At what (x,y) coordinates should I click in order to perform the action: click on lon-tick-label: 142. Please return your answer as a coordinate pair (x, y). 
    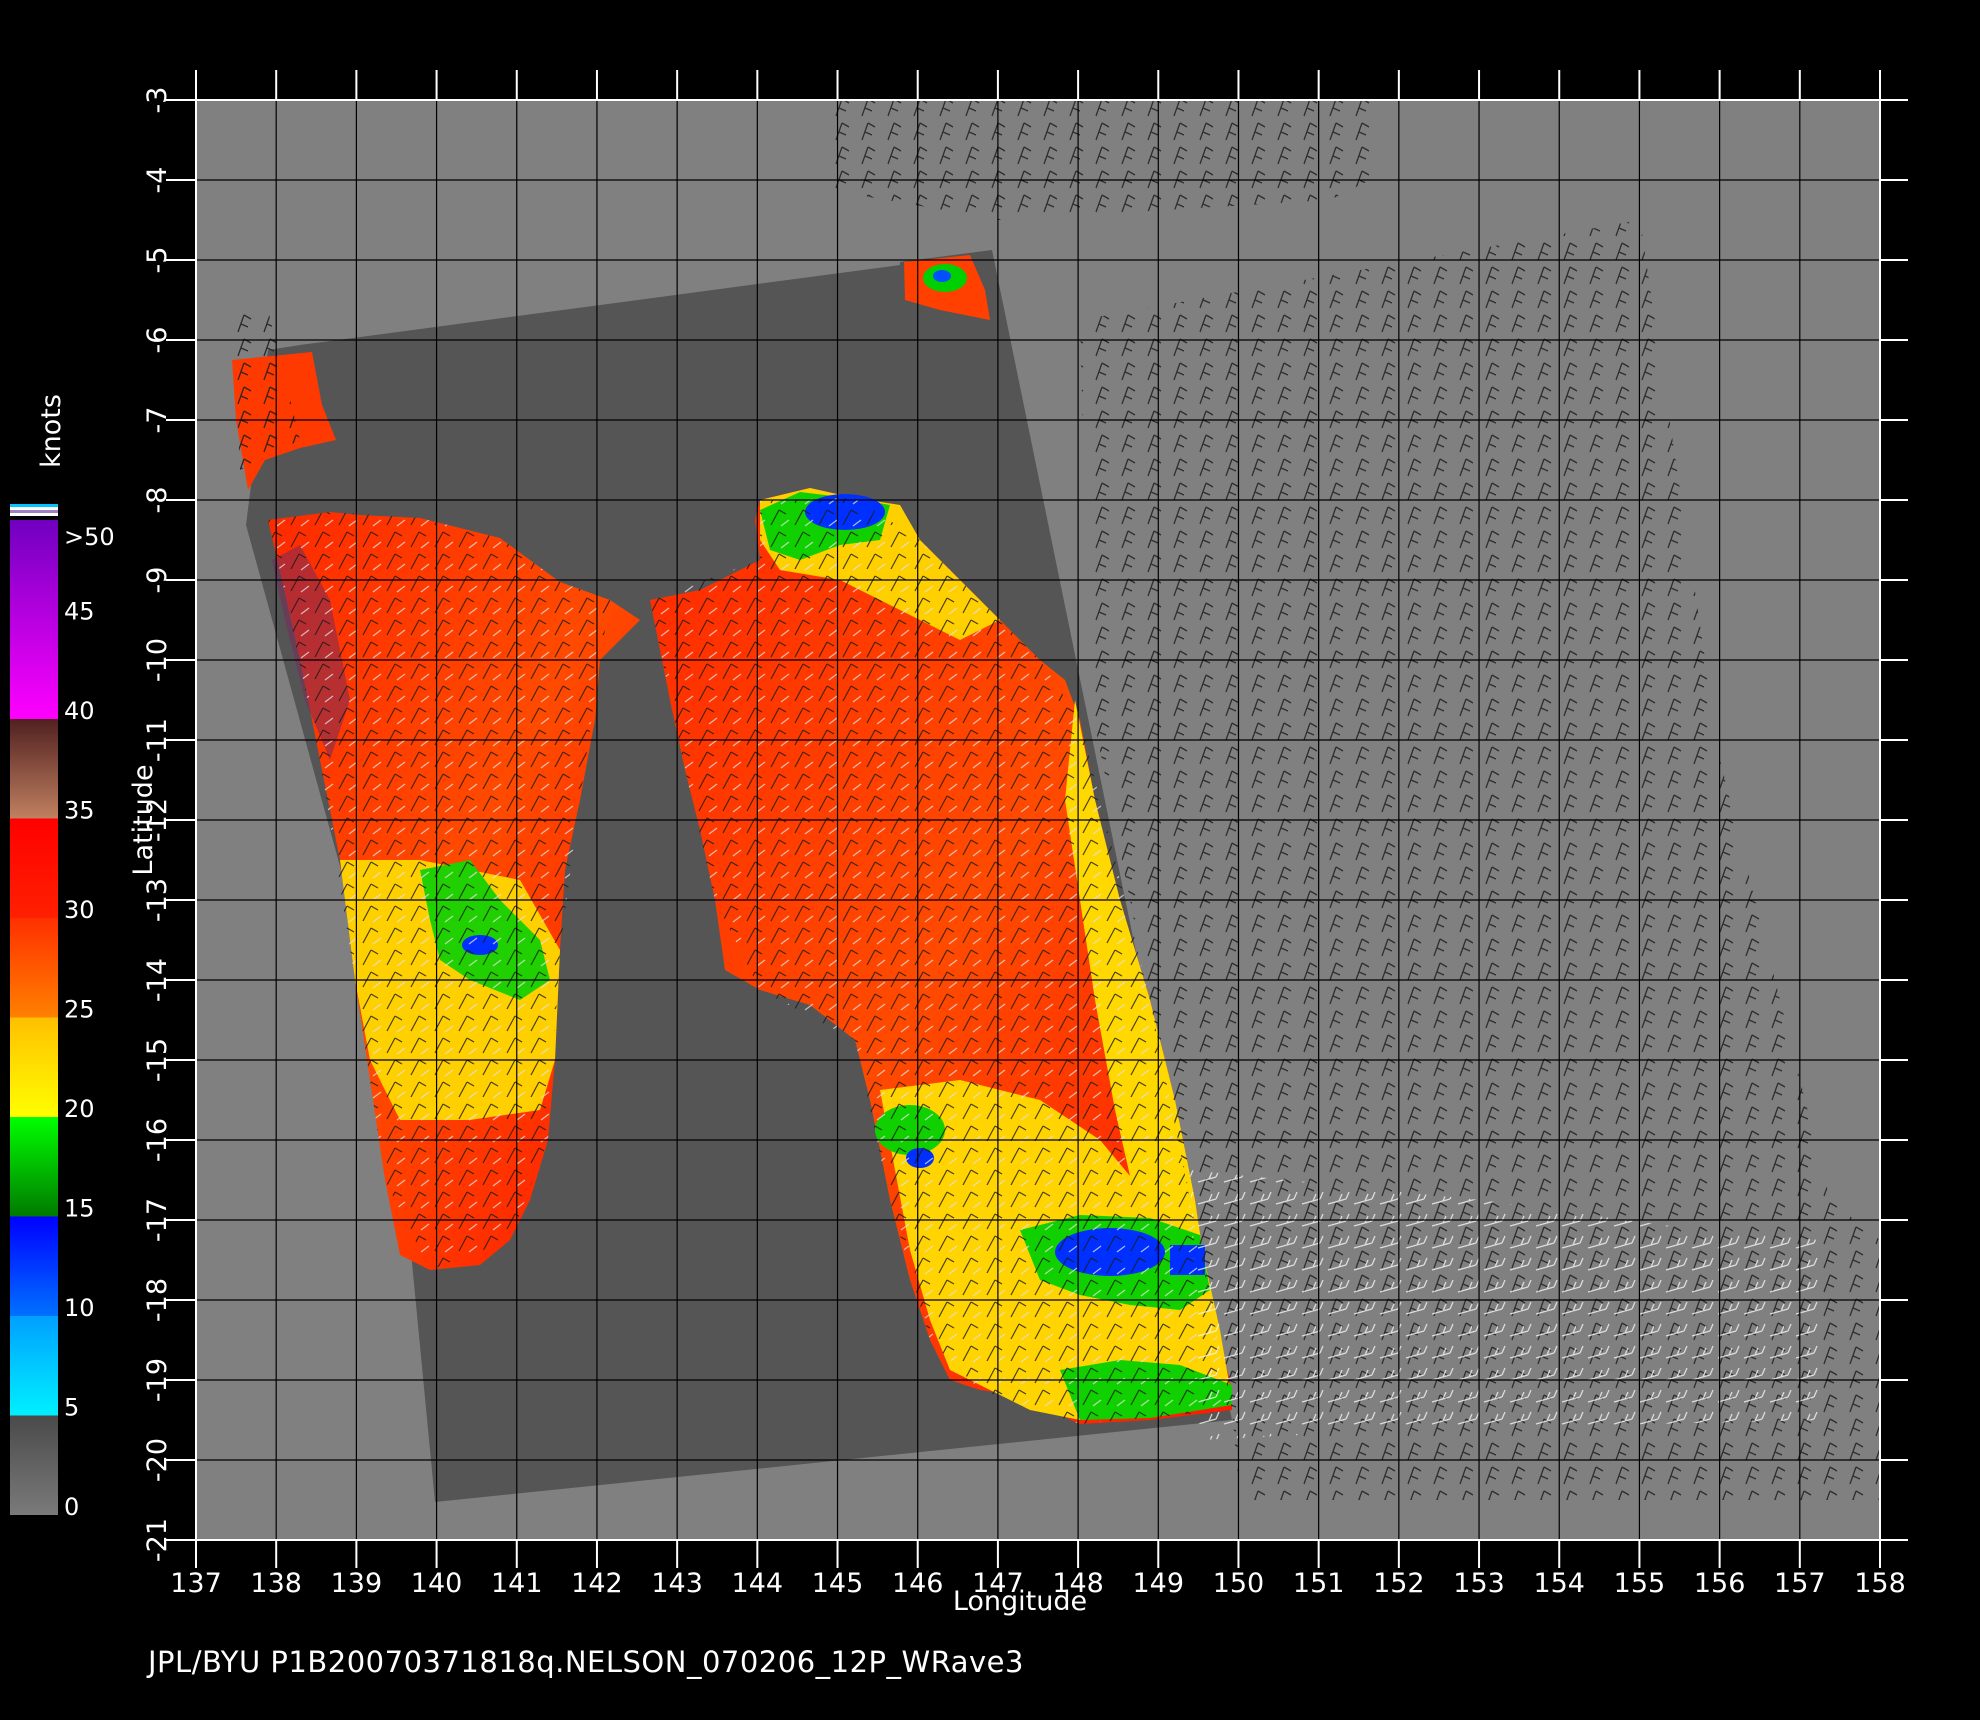
    Looking at the image, I should click on (597, 1583).